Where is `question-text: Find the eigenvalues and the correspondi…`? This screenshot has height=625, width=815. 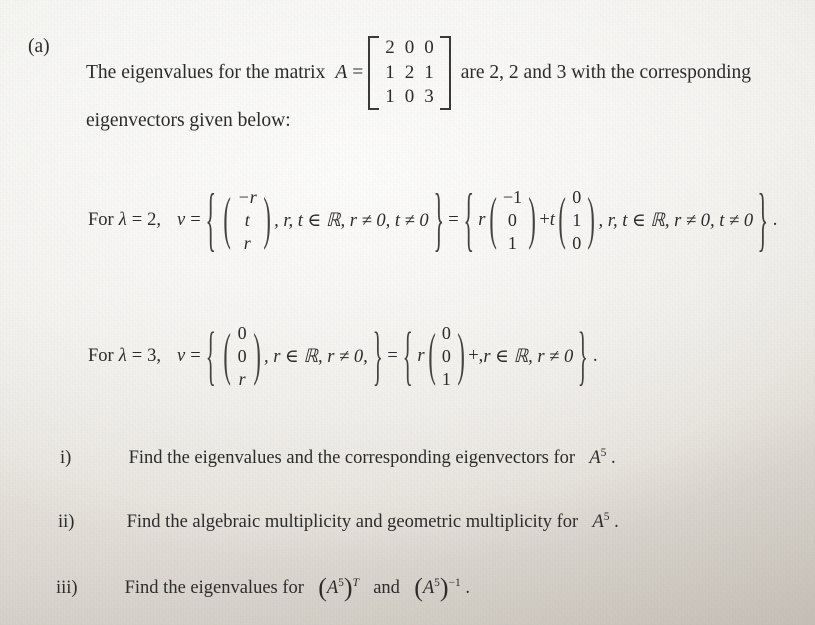
question-text: Find the eigenvalues and the correspondi… is located at coordinates (352, 458).